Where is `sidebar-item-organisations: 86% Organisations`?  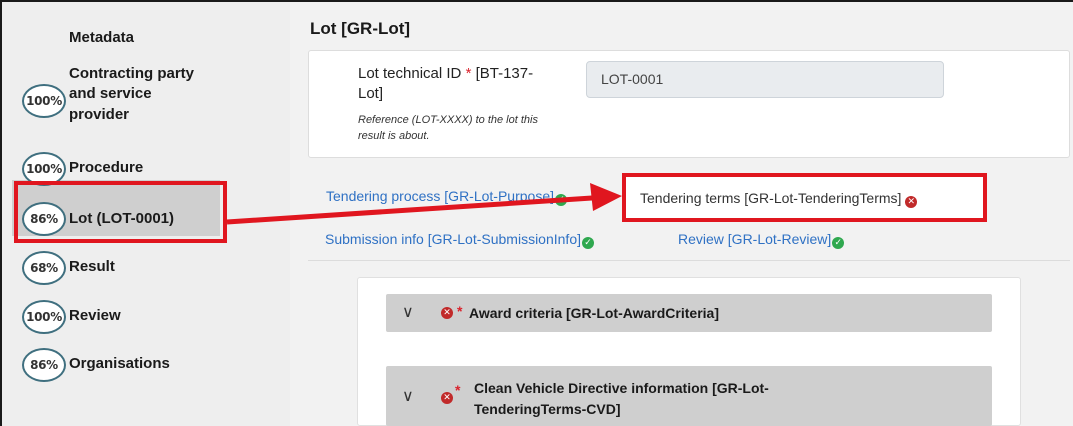 sidebar-item-organisations: 86% Organisations is located at coordinates (144, 365).